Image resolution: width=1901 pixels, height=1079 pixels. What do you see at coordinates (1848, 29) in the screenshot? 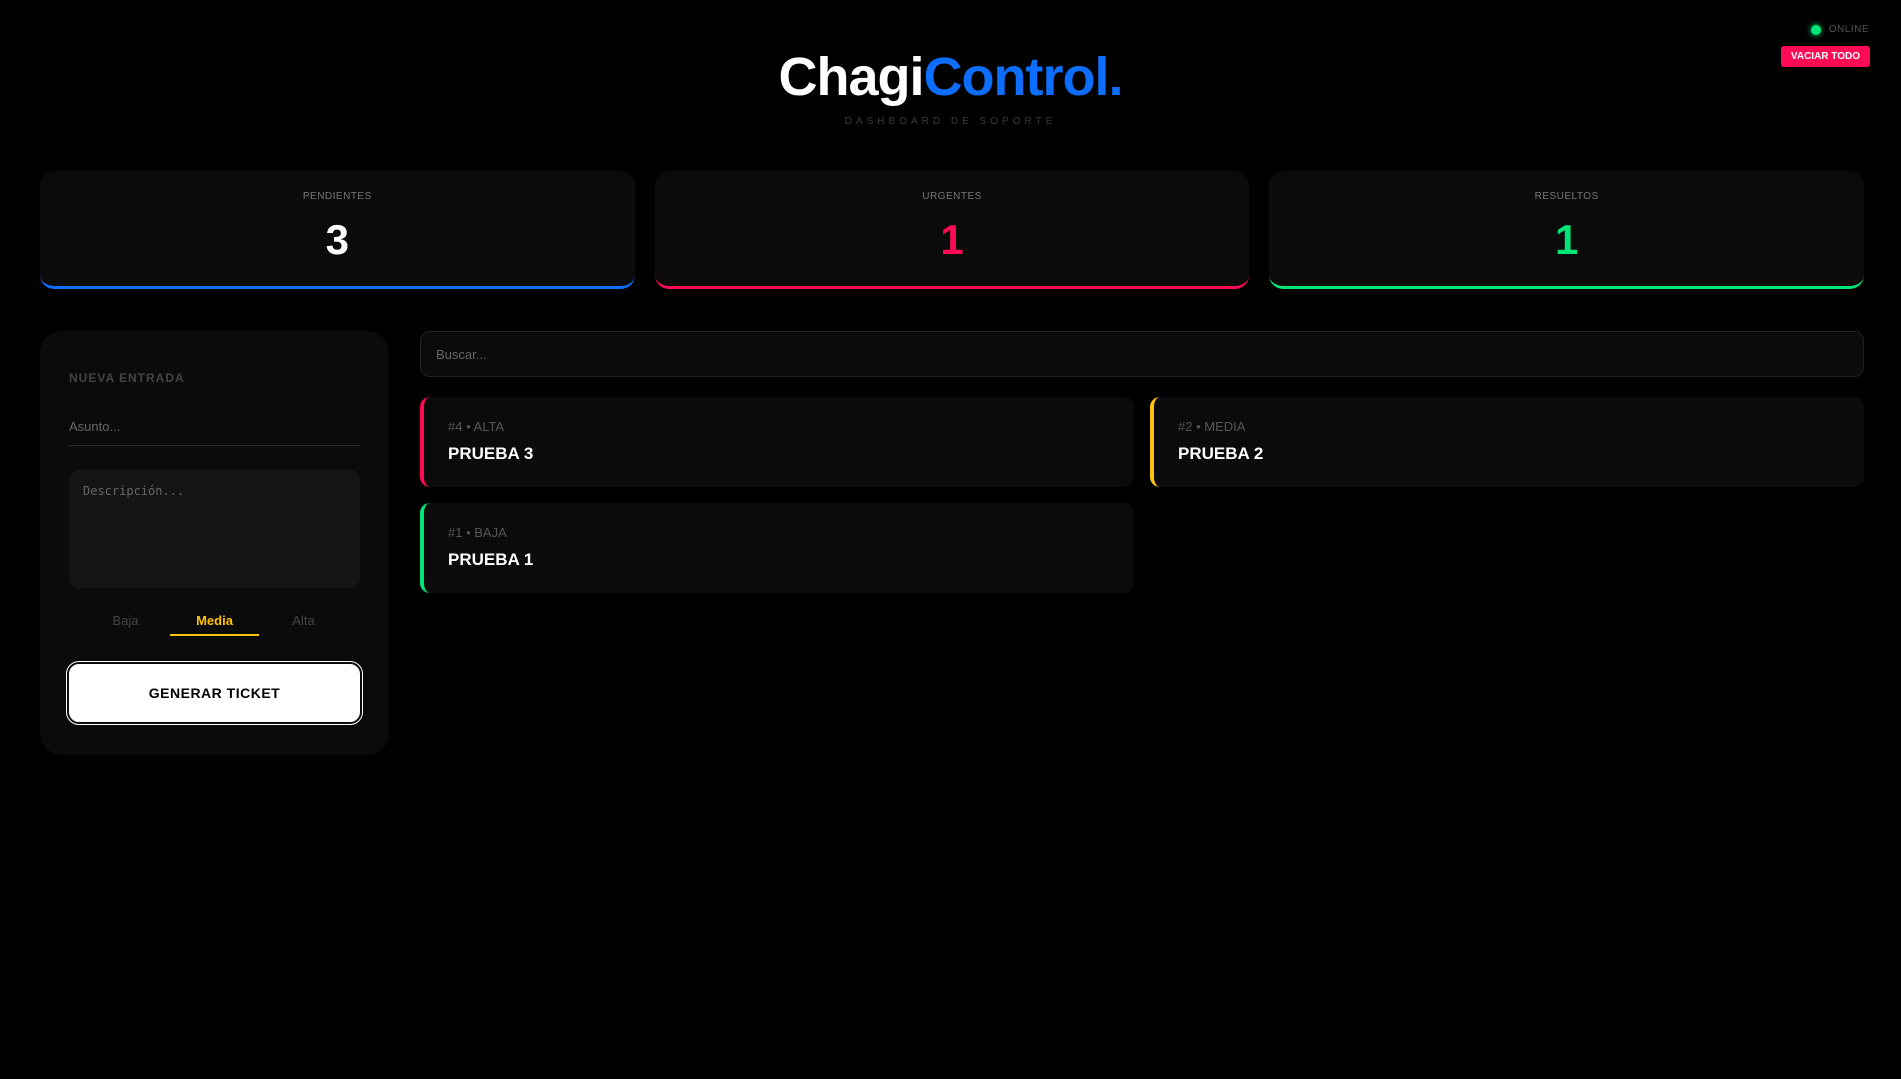
I see `status-label: ONLINE` at bounding box center [1848, 29].